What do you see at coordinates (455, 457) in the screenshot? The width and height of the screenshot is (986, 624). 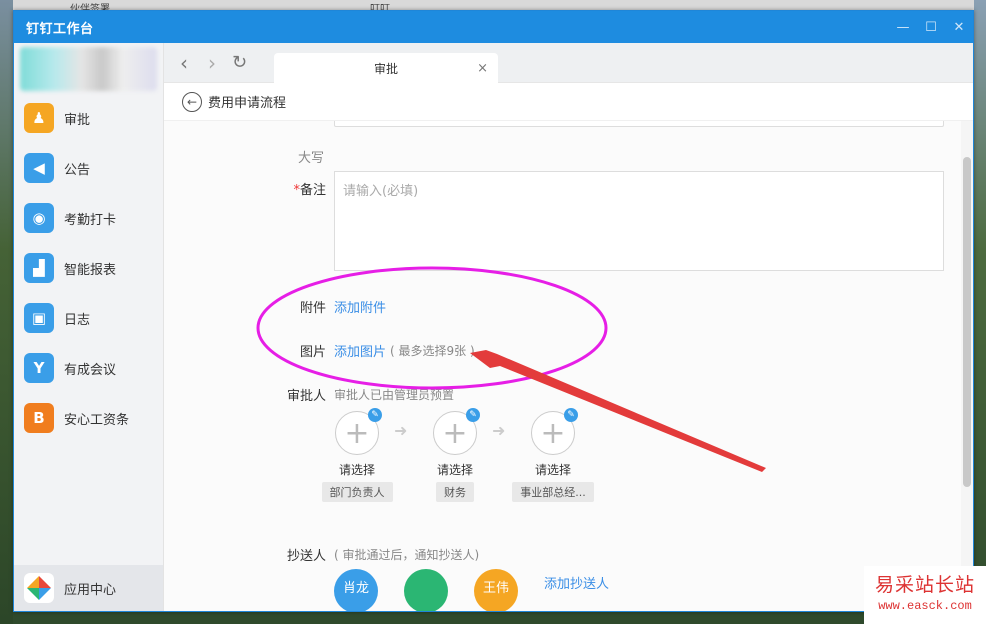 I see `approver-slot: + ✎ 请选择财务` at bounding box center [455, 457].